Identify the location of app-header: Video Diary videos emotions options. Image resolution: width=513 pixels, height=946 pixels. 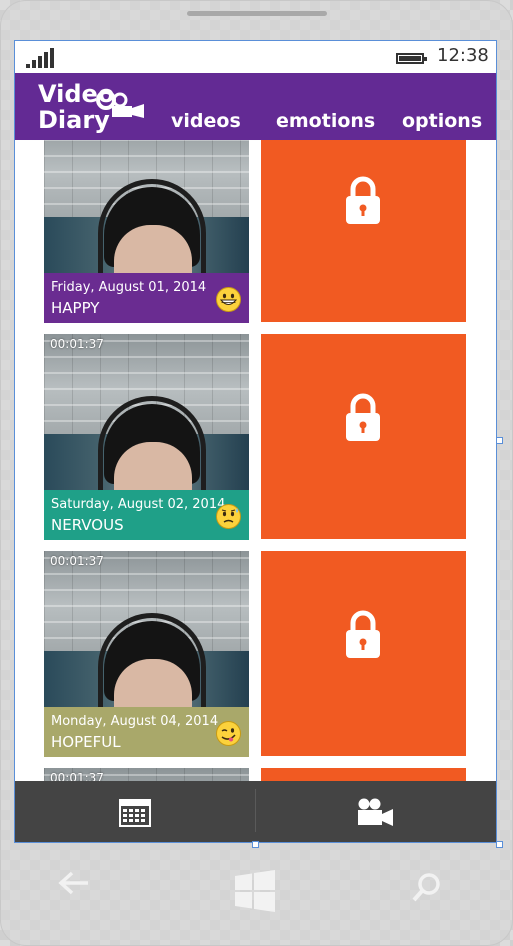
(255, 106).